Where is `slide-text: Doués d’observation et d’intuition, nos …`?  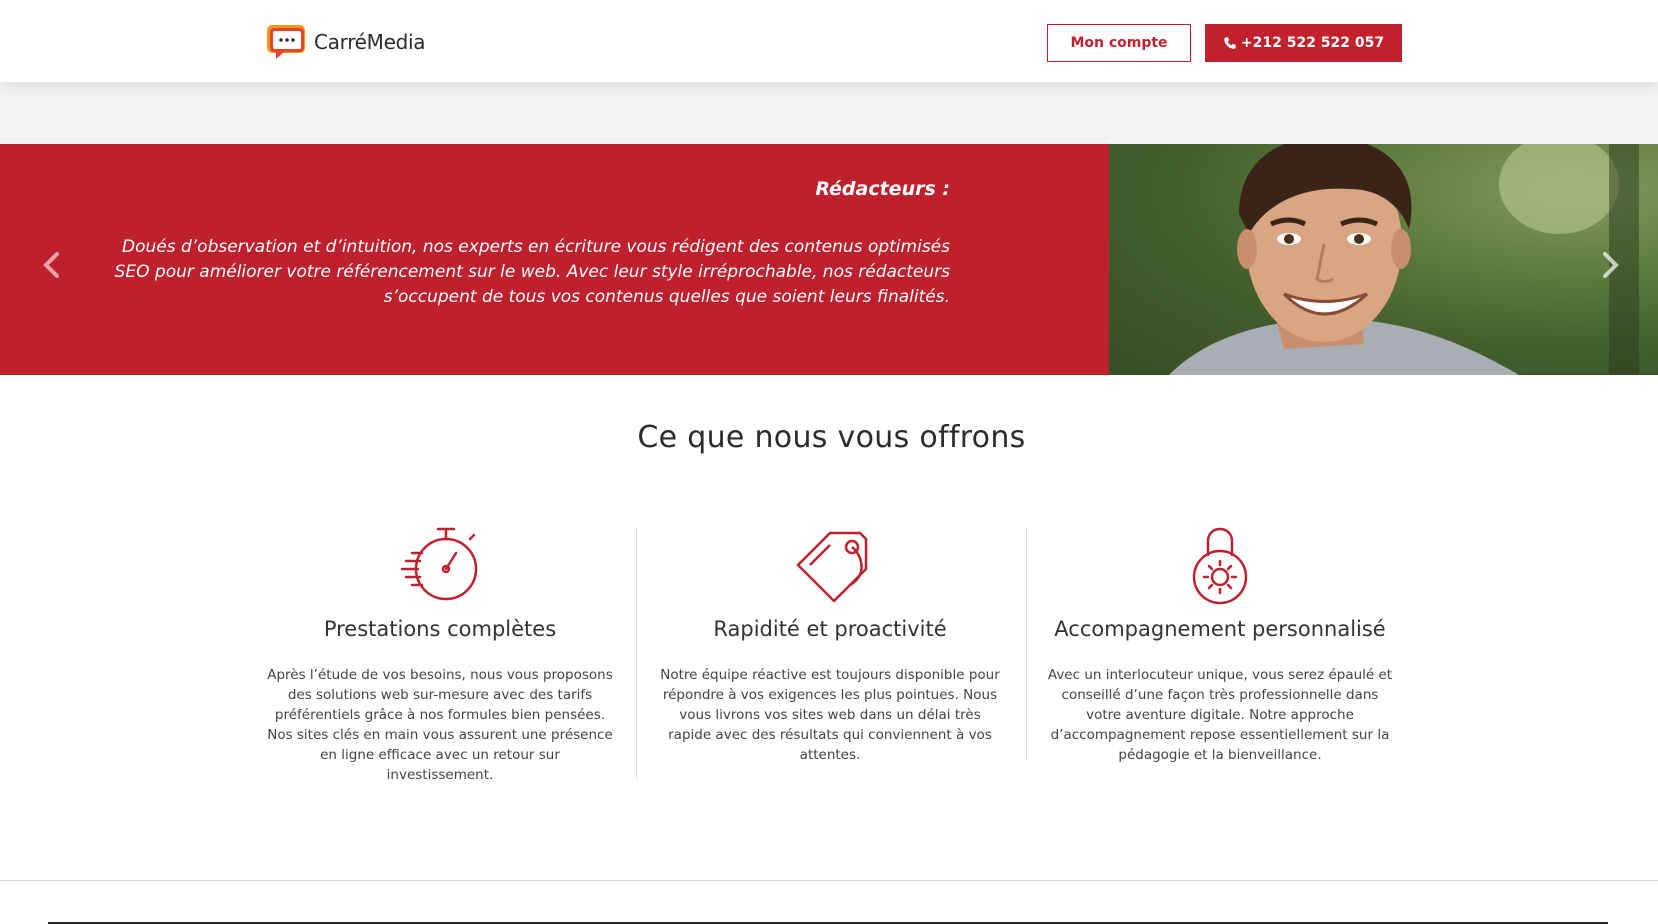 slide-text: Doués d’observation et d’intuition, nos … is located at coordinates (532, 272).